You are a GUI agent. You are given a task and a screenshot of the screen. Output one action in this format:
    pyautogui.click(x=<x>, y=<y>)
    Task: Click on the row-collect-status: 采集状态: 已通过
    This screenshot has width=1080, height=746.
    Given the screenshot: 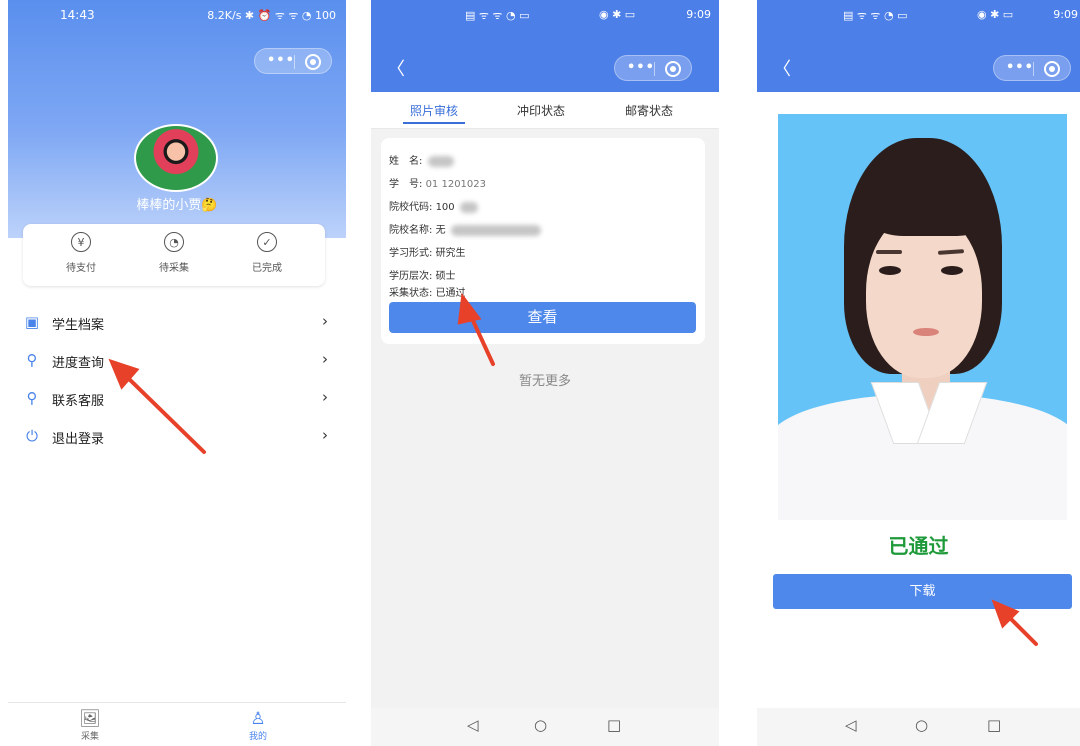 What is the action you would take?
    pyautogui.click(x=427, y=291)
    